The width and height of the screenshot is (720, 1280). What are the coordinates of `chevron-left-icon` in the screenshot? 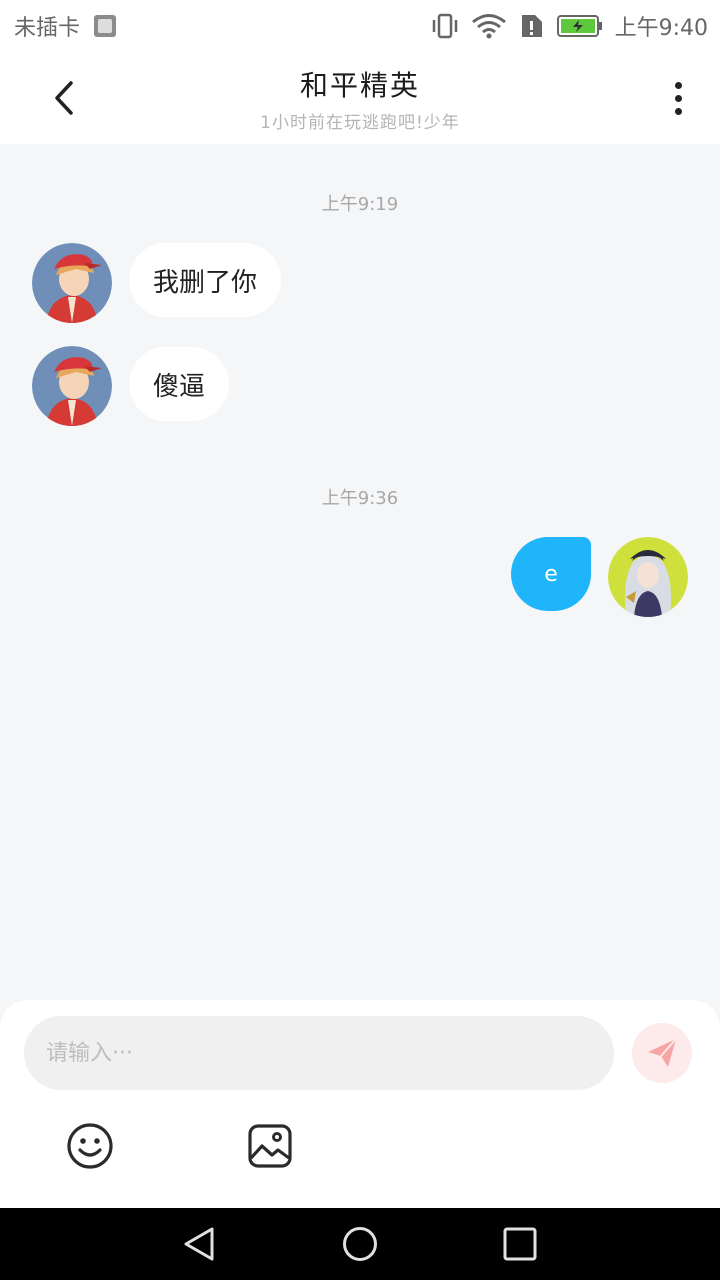 It's located at (64, 98).